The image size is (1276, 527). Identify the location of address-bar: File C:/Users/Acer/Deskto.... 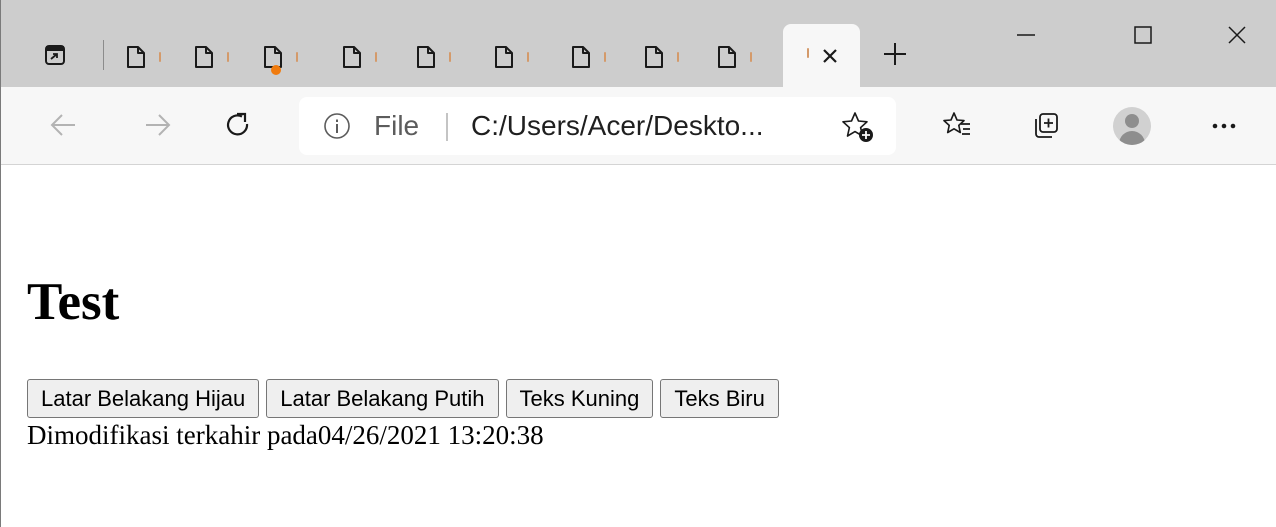
(597, 126).